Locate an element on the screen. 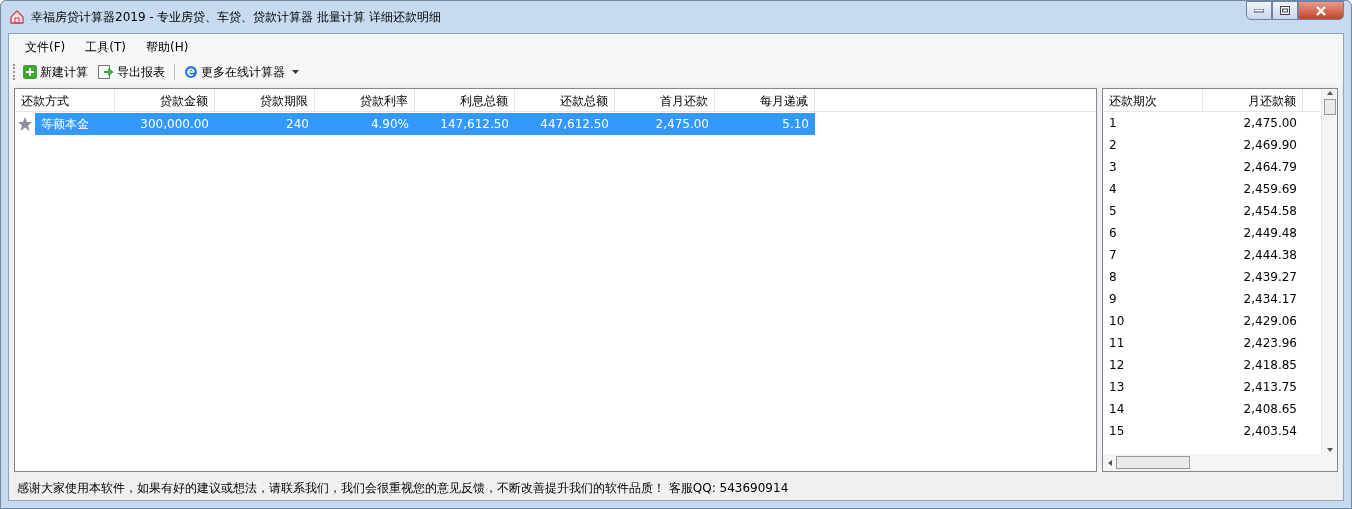  scroll-up-icon is located at coordinates (1329, 93).